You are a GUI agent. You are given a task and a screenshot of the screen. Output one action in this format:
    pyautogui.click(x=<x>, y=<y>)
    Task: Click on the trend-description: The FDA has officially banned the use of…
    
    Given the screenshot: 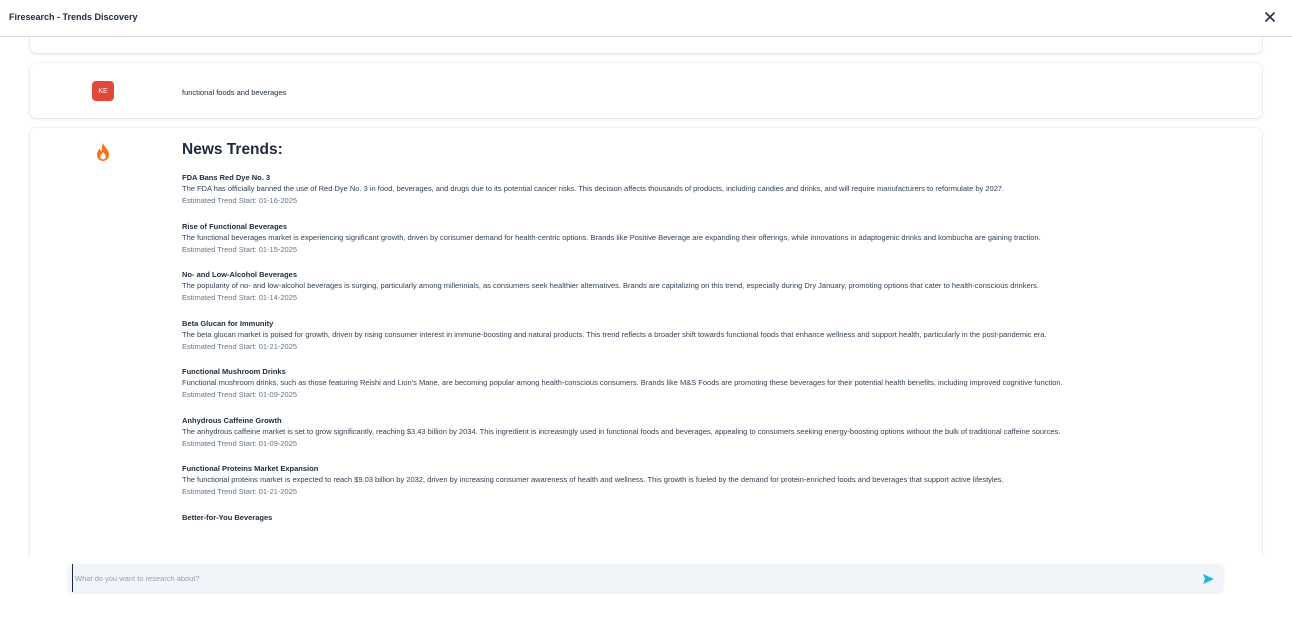 What is the action you would take?
    pyautogui.click(x=593, y=188)
    